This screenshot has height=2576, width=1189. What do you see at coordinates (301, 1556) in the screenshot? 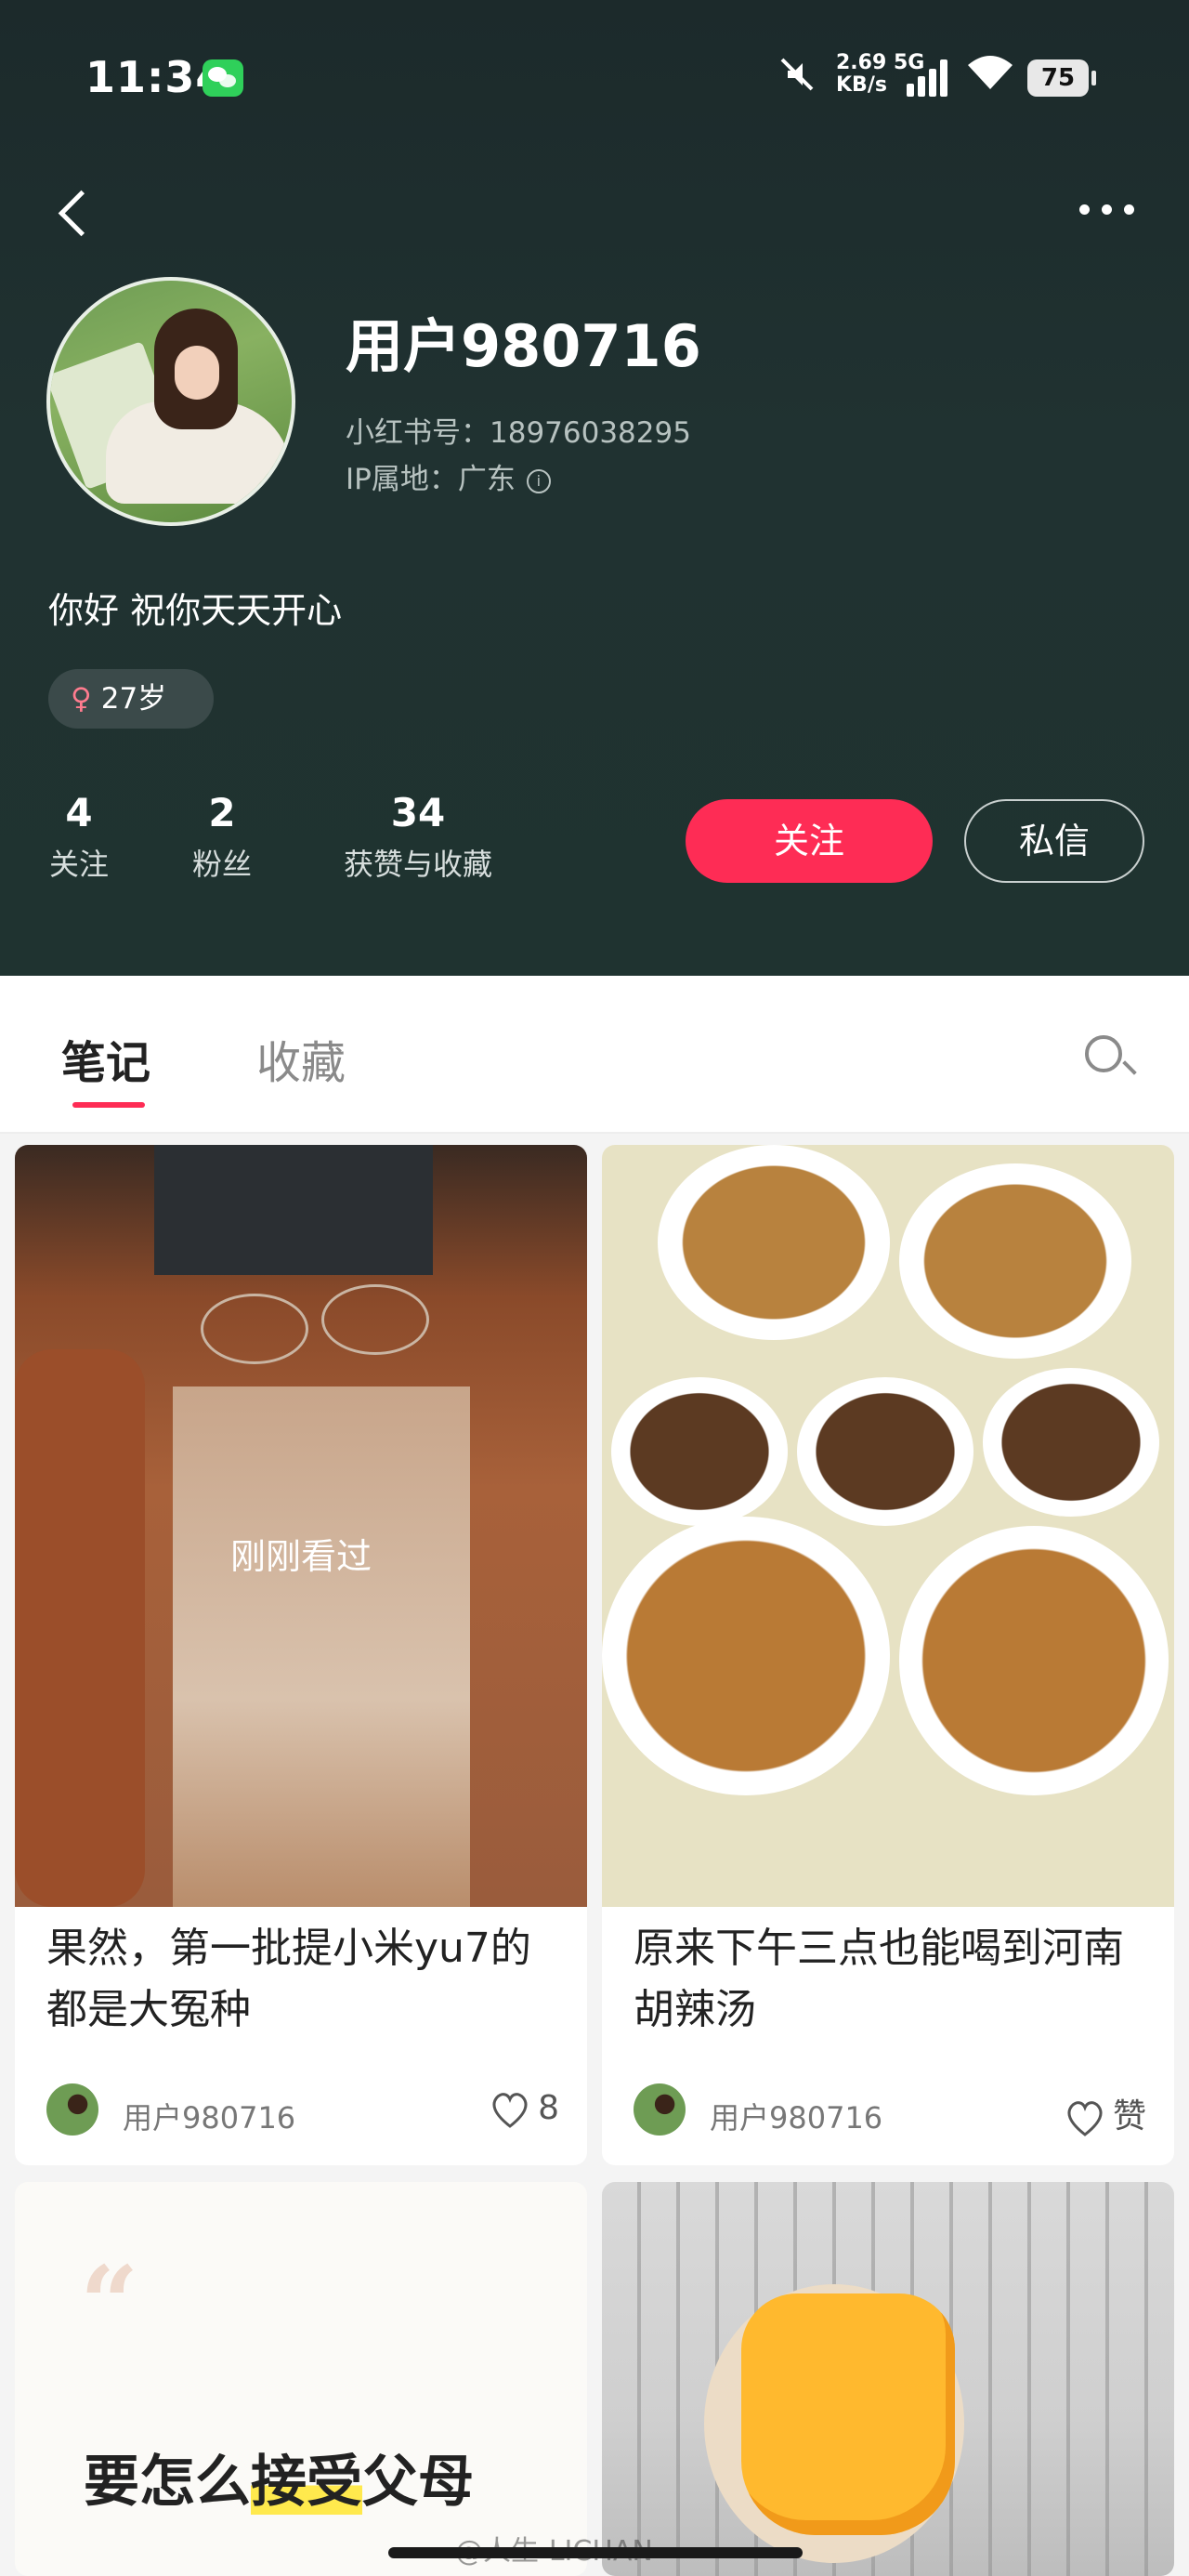
I see `recently-viewed-label: 刚刚看过` at bounding box center [301, 1556].